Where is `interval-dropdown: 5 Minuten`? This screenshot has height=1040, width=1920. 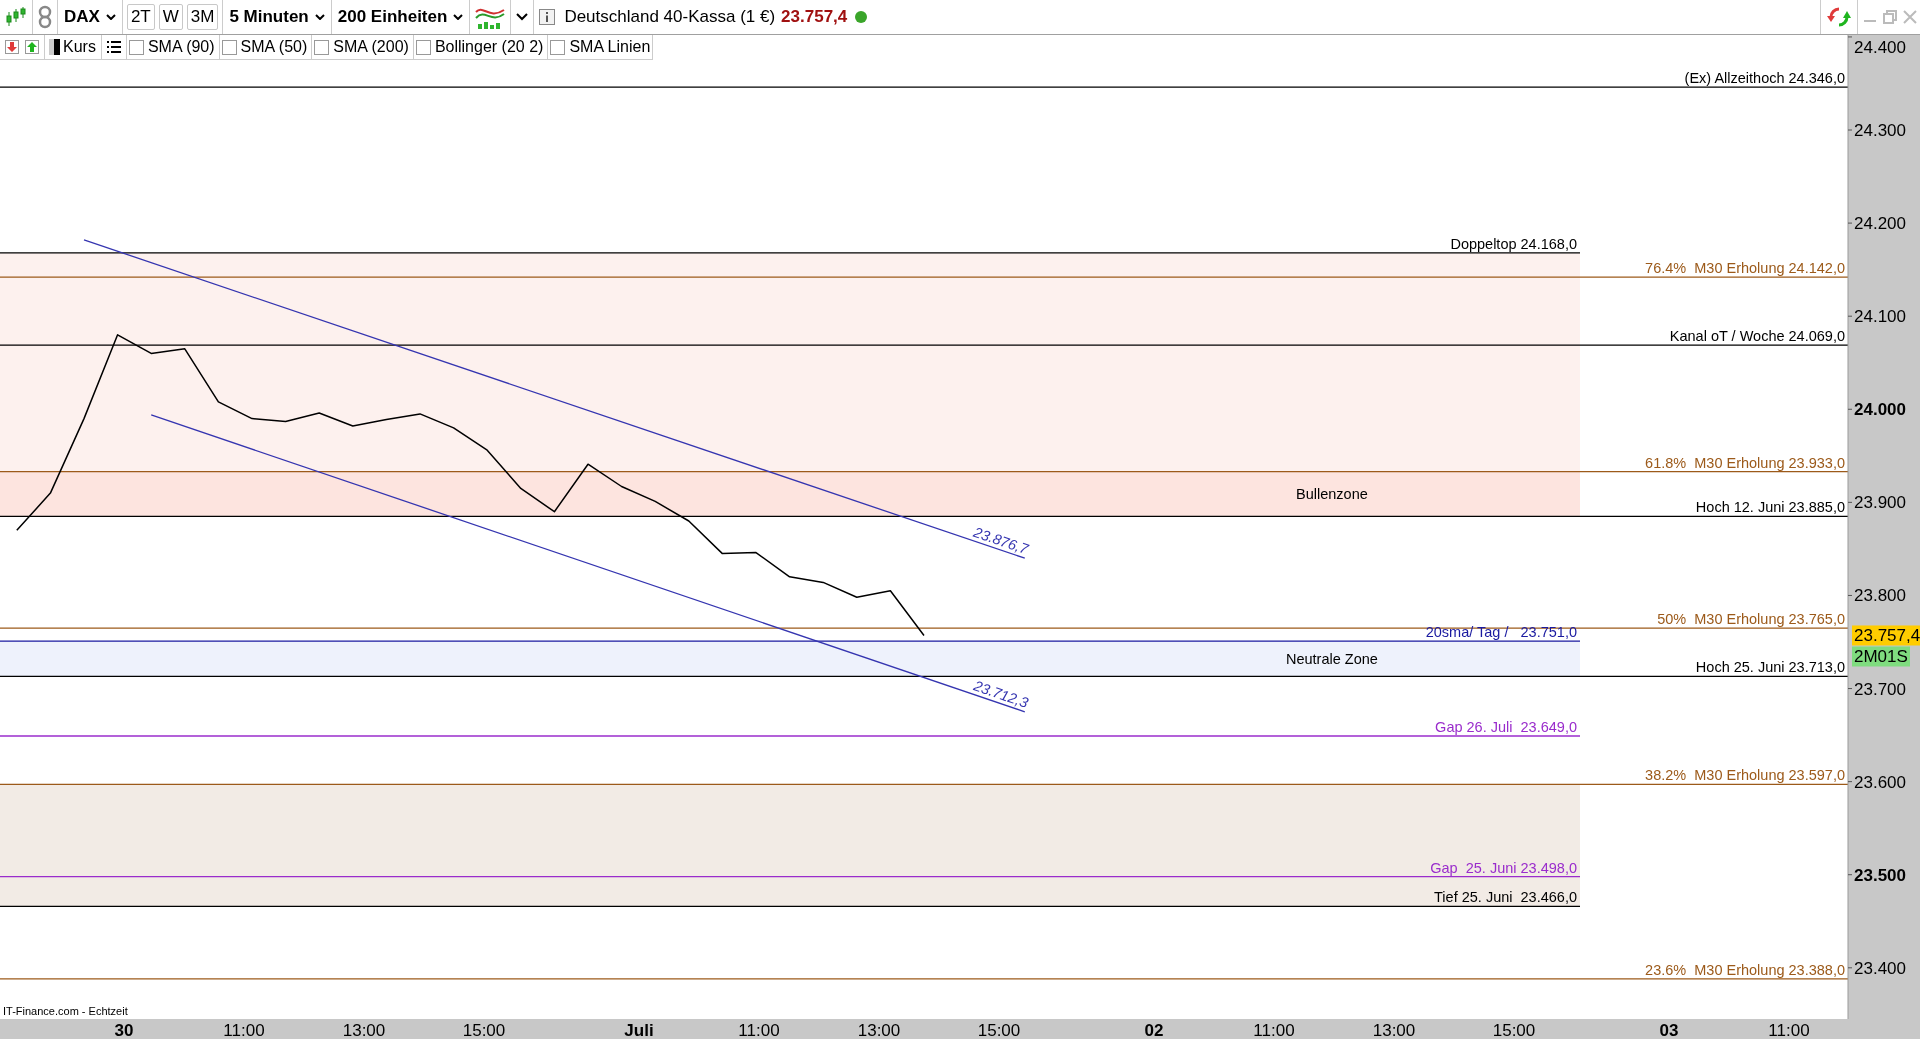
interval-dropdown: 5 Minuten is located at coordinates (277, 17).